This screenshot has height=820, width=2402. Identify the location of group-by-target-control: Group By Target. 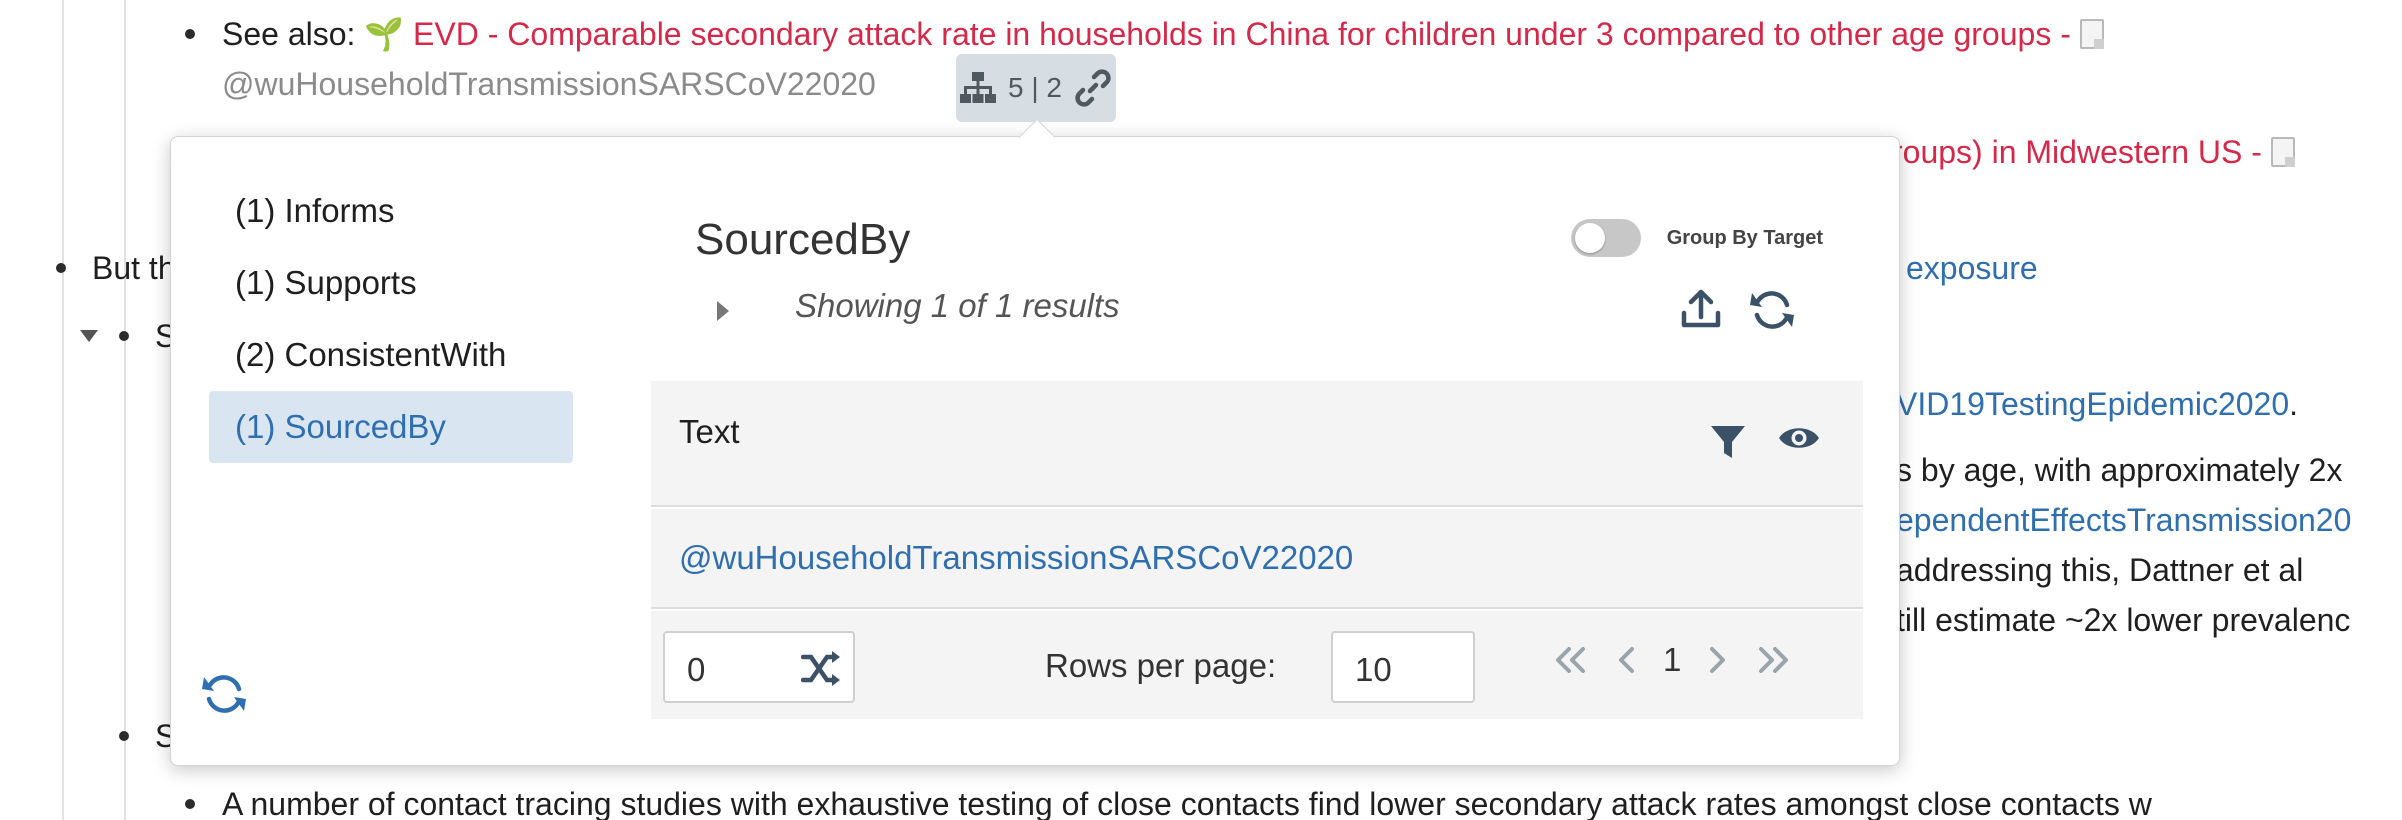
(1696, 238).